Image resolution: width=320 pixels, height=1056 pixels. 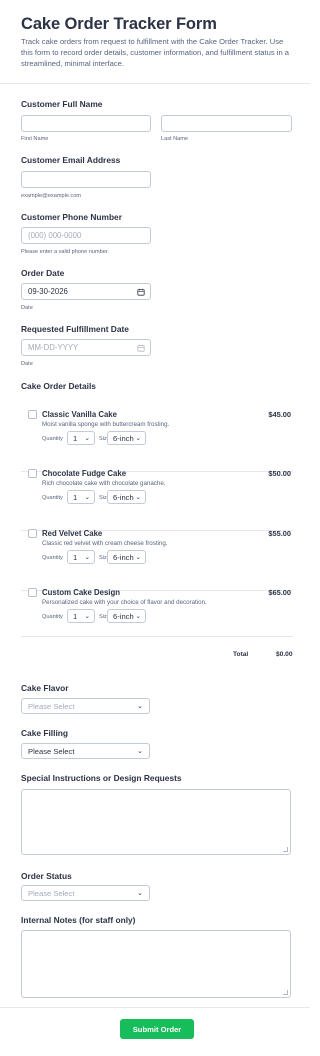 What do you see at coordinates (86, 123) in the screenshot?
I see `first-name-input` at bounding box center [86, 123].